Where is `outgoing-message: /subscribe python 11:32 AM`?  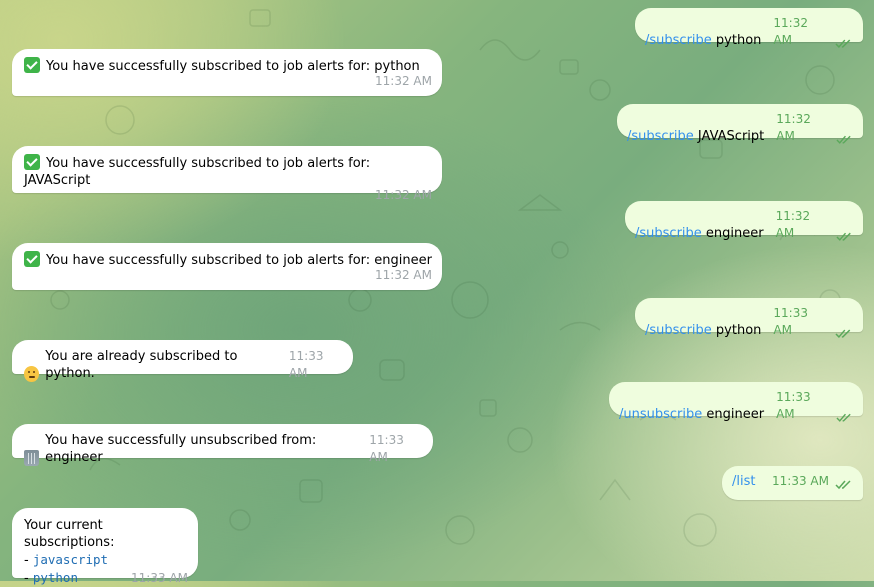
outgoing-message: /subscribe python 11:32 AM is located at coordinates (749, 28).